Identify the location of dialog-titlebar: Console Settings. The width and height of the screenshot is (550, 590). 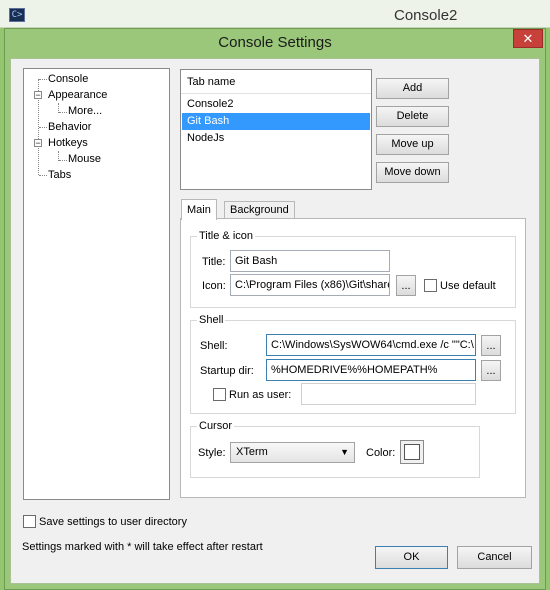
(275, 43).